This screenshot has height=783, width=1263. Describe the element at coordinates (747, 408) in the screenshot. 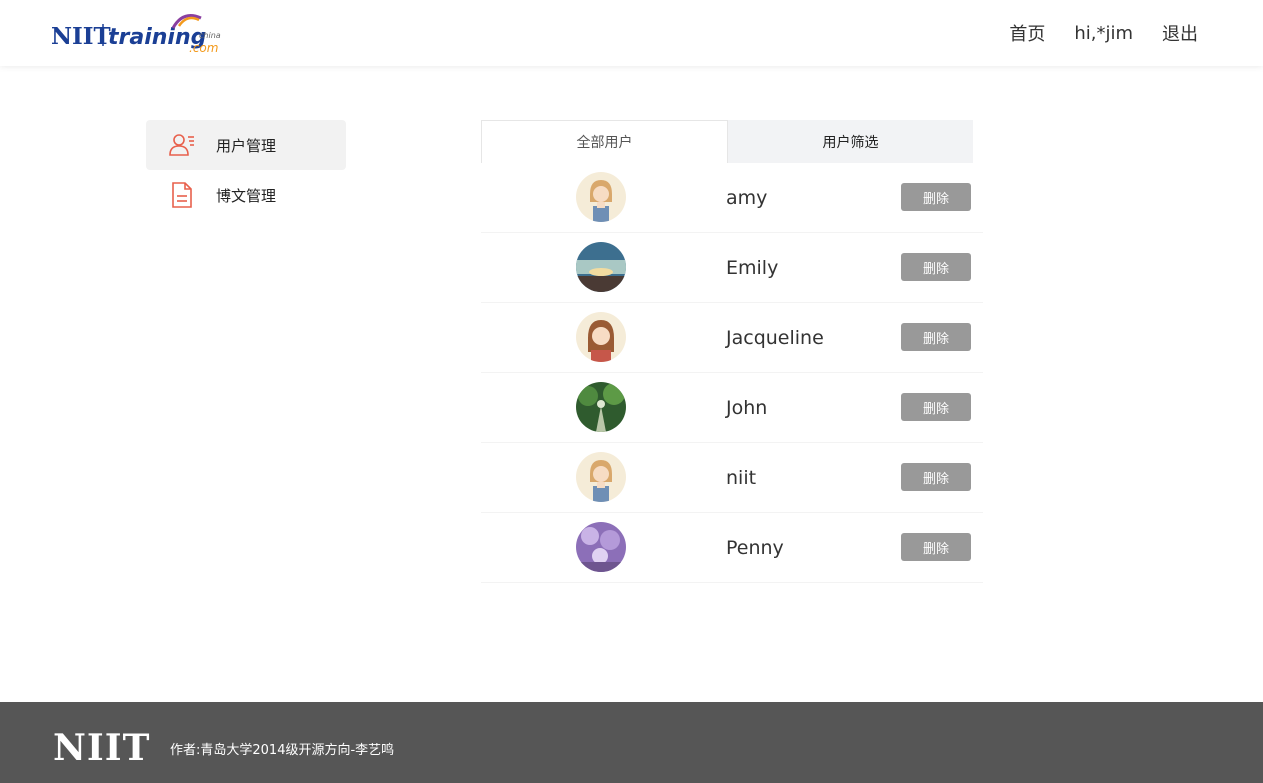

I see `user-name: John` at that location.